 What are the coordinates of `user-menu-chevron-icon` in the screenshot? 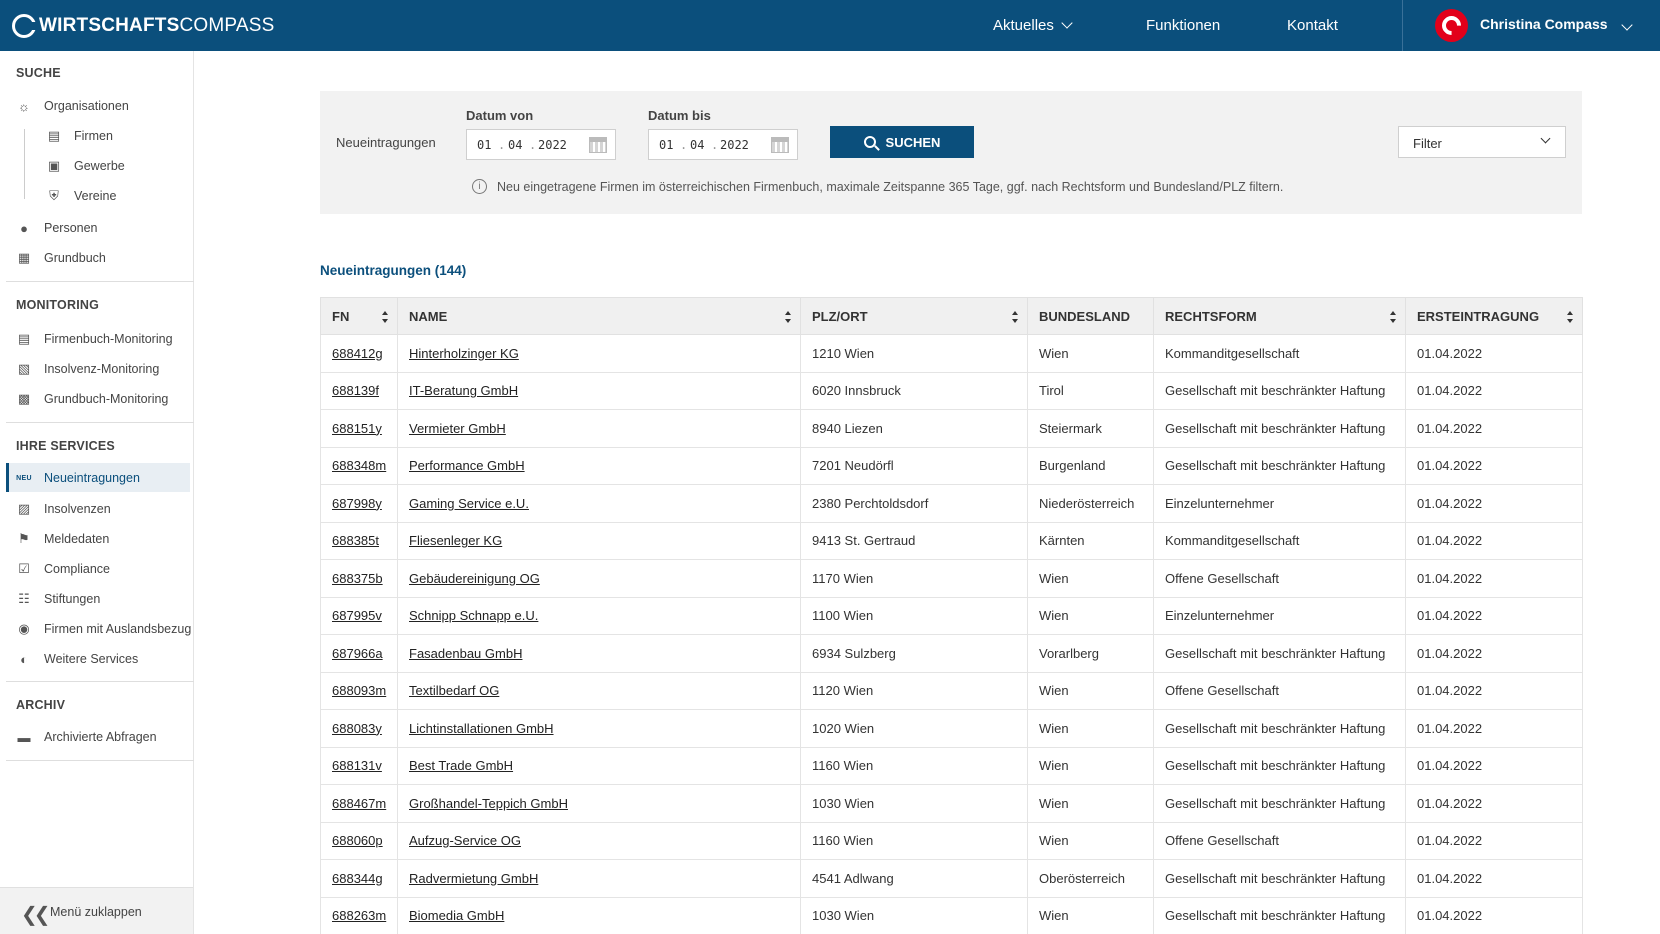 It's located at (1623, 27).